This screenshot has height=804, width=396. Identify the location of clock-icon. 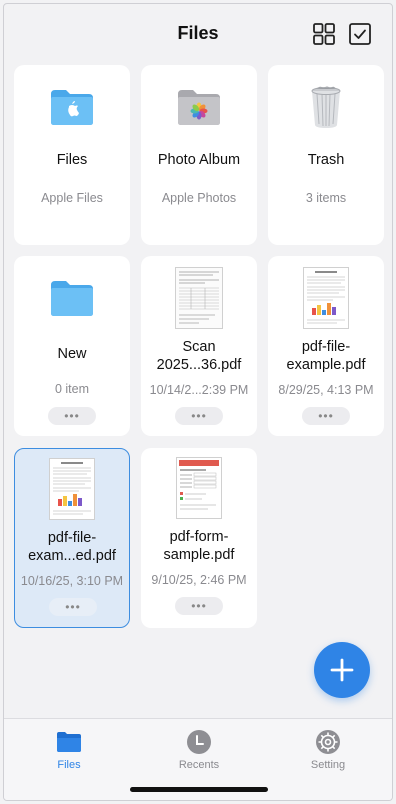
(199, 742).